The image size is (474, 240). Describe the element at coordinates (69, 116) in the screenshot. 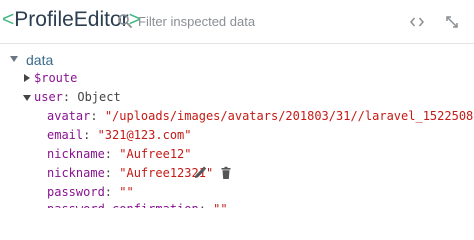

I see `field-key: avatar` at that location.